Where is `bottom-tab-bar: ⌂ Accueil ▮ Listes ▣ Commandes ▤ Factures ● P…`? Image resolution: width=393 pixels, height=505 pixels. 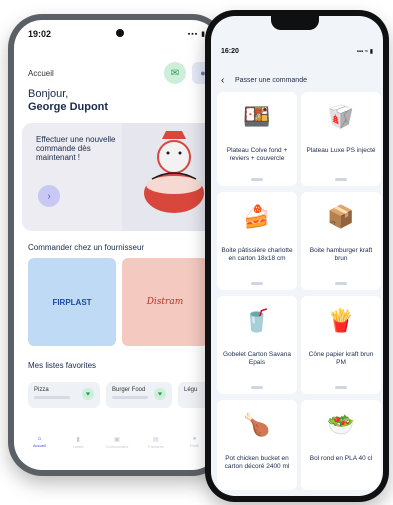
bottom-tab-bar: ⌂ Accueil ▮ Listes ▣ Commandes ▤ Factures ● P… is located at coordinates (117, 442).